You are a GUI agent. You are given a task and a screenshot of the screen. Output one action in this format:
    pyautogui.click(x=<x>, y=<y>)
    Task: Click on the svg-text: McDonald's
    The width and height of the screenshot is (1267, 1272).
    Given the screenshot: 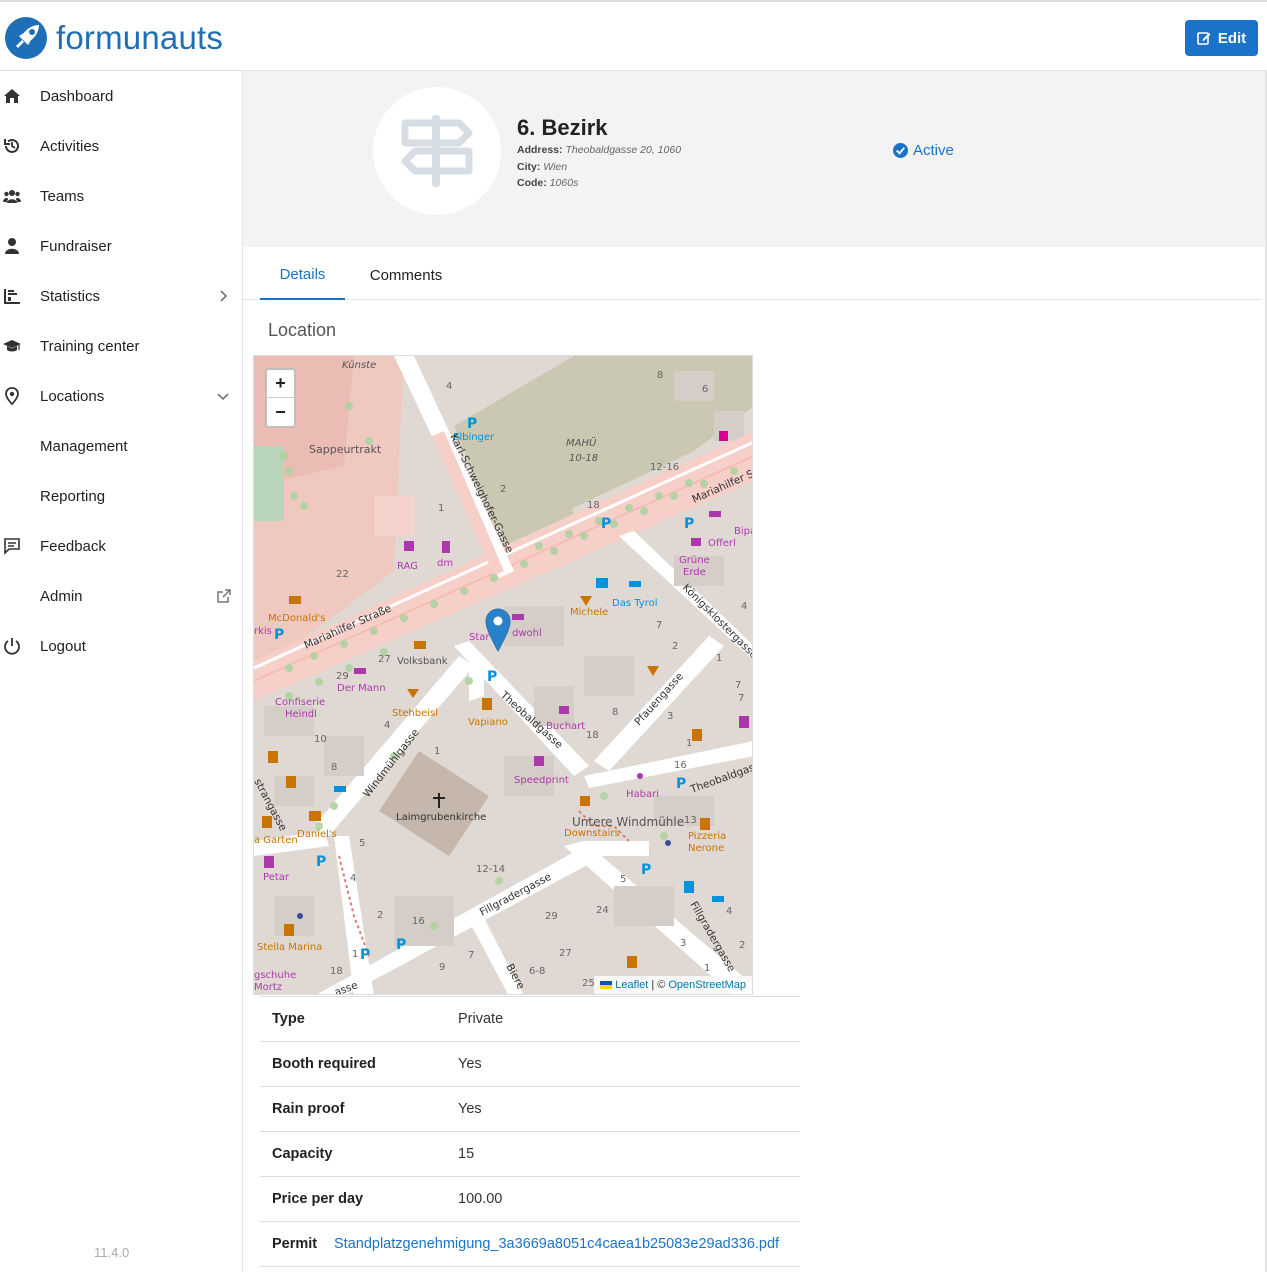 What is the action you would take?
    pyautogui.click(x=297, y=618)
    